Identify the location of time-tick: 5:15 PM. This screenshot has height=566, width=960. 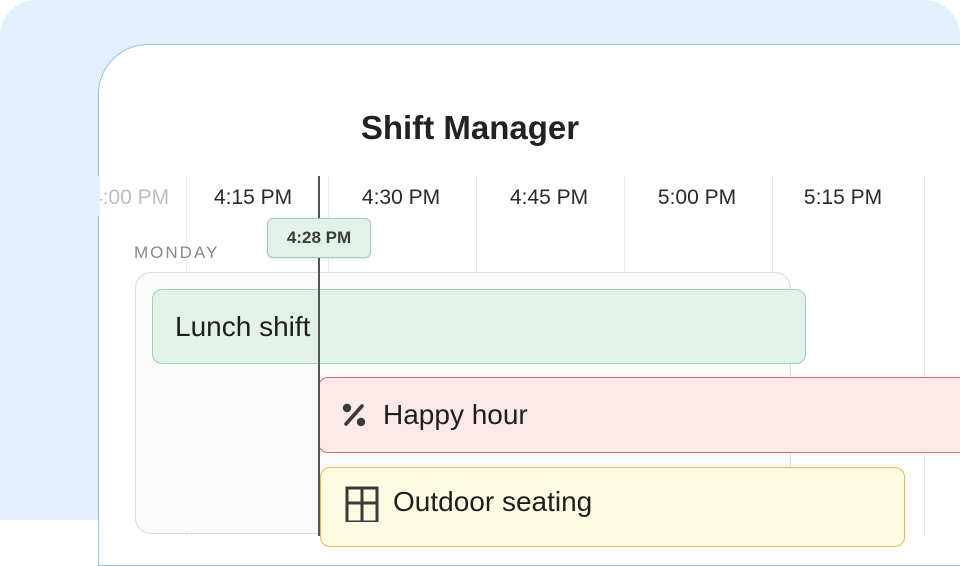
(843, 197).